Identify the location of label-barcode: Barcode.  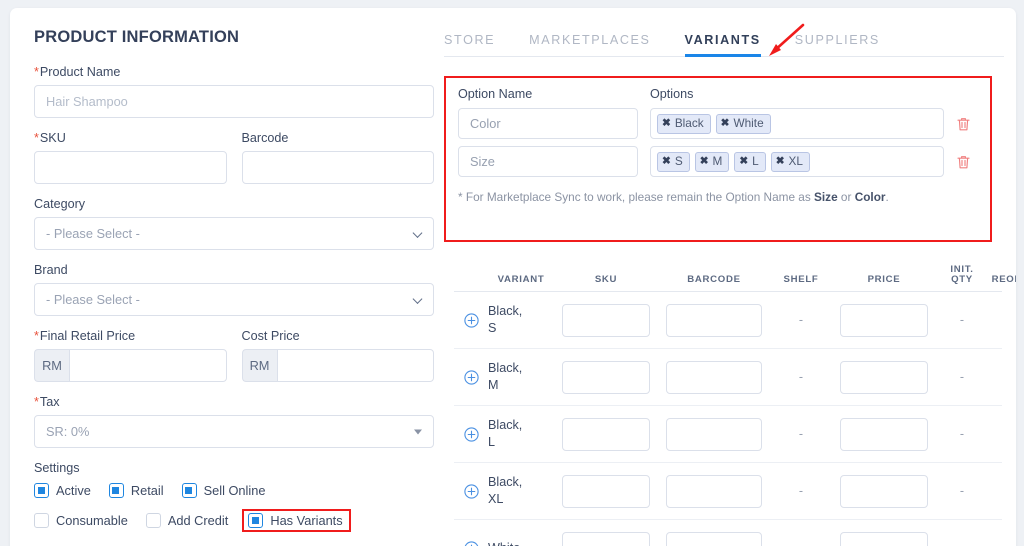
(265, 138).